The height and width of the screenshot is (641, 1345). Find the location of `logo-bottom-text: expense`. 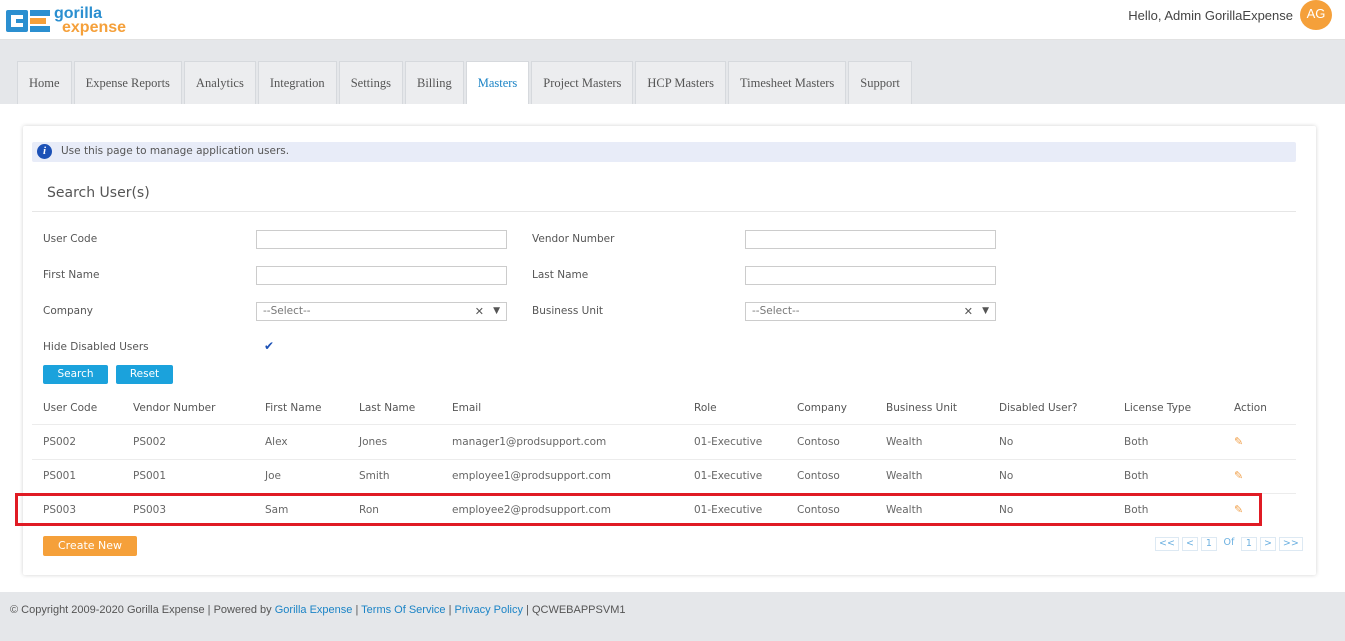

logo-bottom-text: expense is located at coordinates (94, 27).